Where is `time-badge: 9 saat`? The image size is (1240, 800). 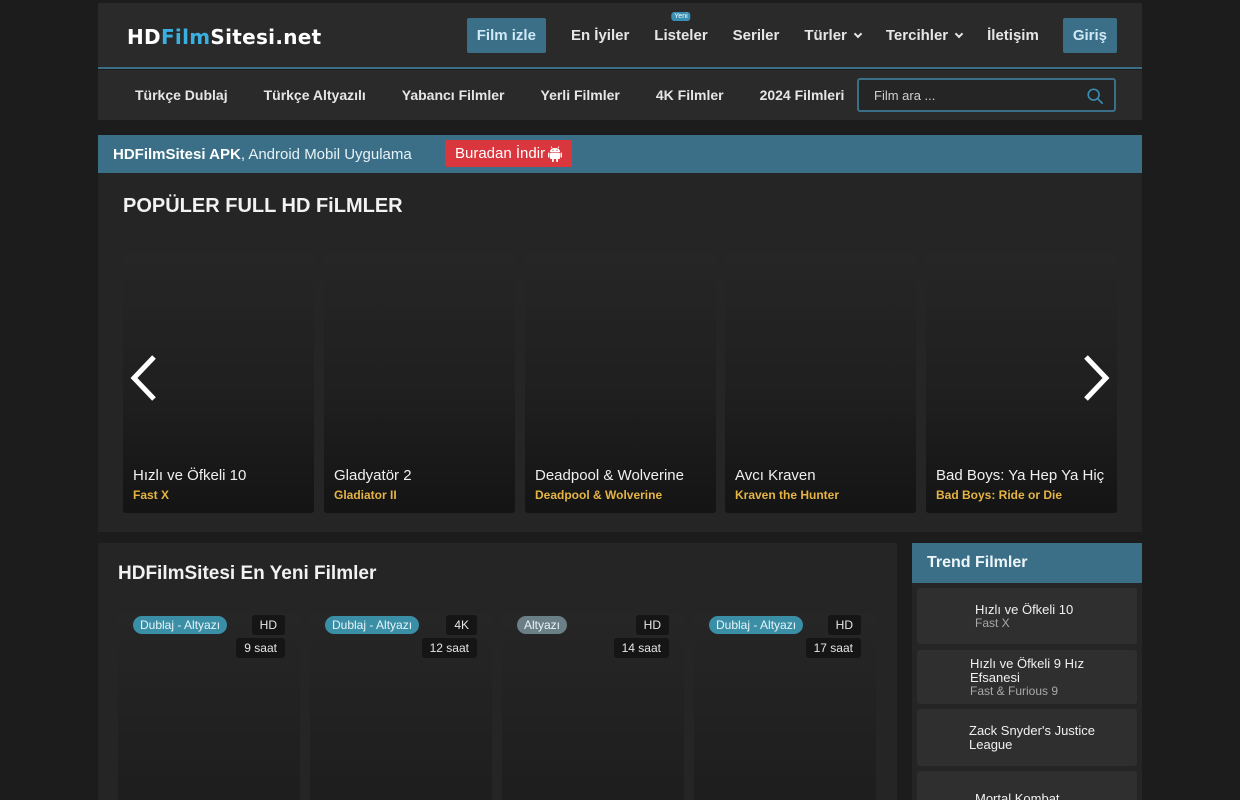 time-badge: 9 saat is located at coordinates (260, 648).